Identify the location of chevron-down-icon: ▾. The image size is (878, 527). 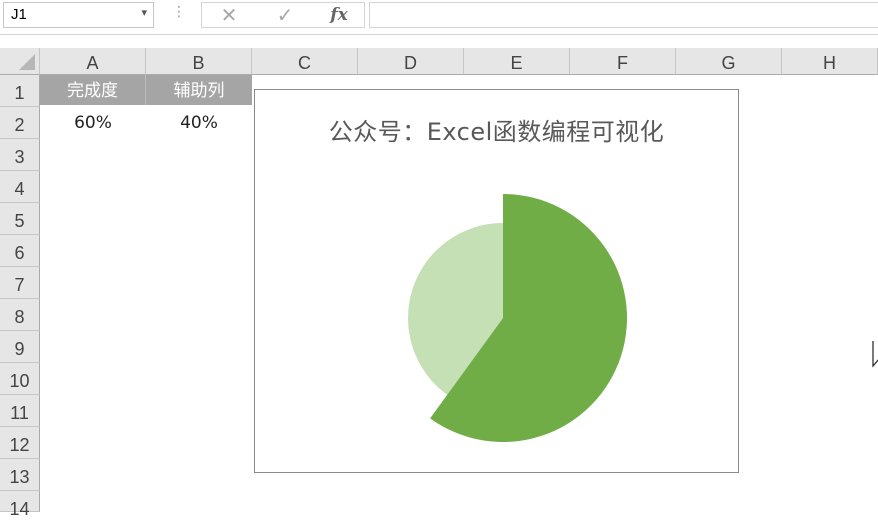
(144, 12).